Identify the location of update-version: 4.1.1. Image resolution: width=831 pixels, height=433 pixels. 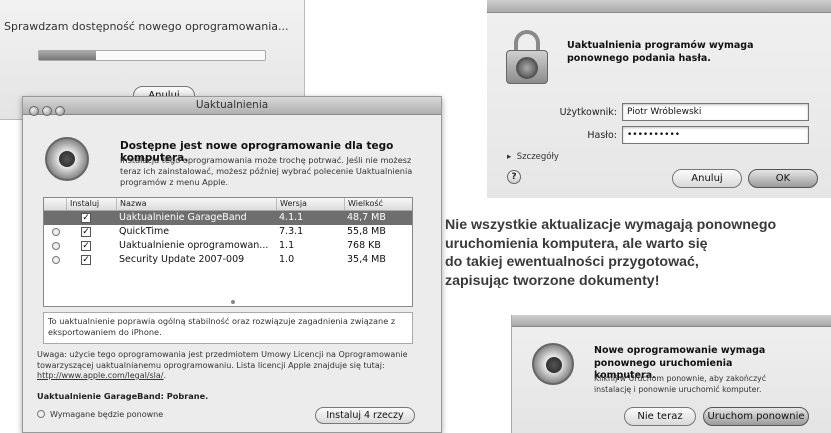
(291, 217).